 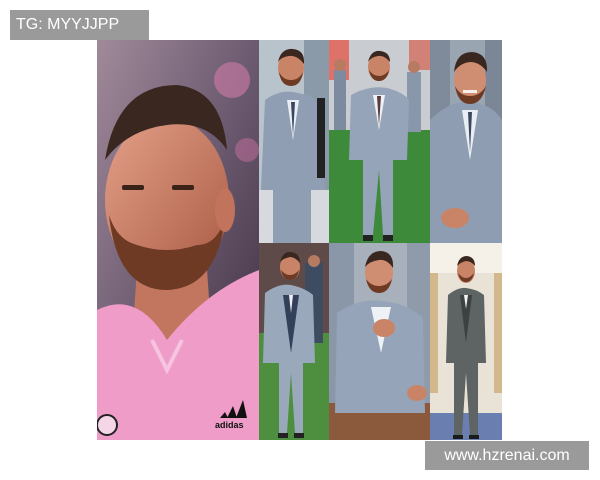 What do you see at coordinates (379, 141) in the screenshot?
I see `photo-suit-grass-walk` at bounding box center [379, 141].